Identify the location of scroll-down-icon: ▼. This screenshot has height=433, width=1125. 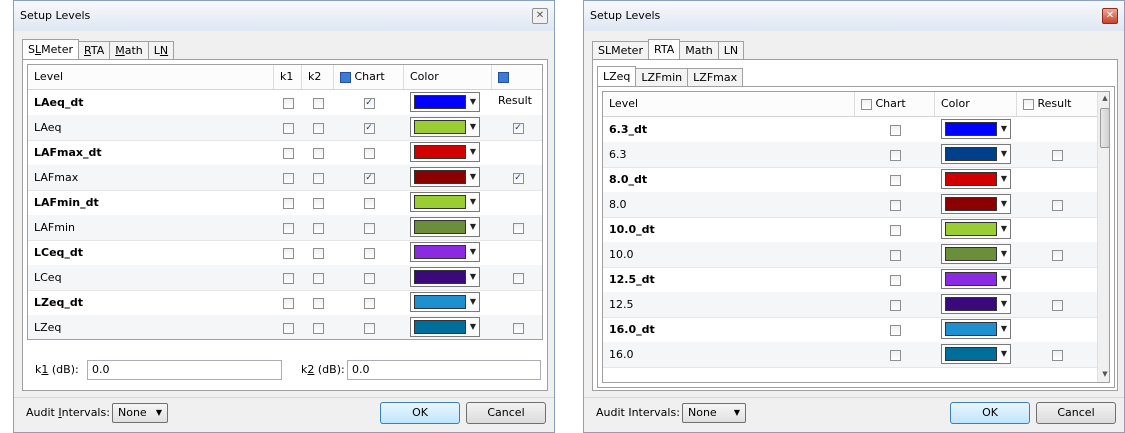
(1103, 374).